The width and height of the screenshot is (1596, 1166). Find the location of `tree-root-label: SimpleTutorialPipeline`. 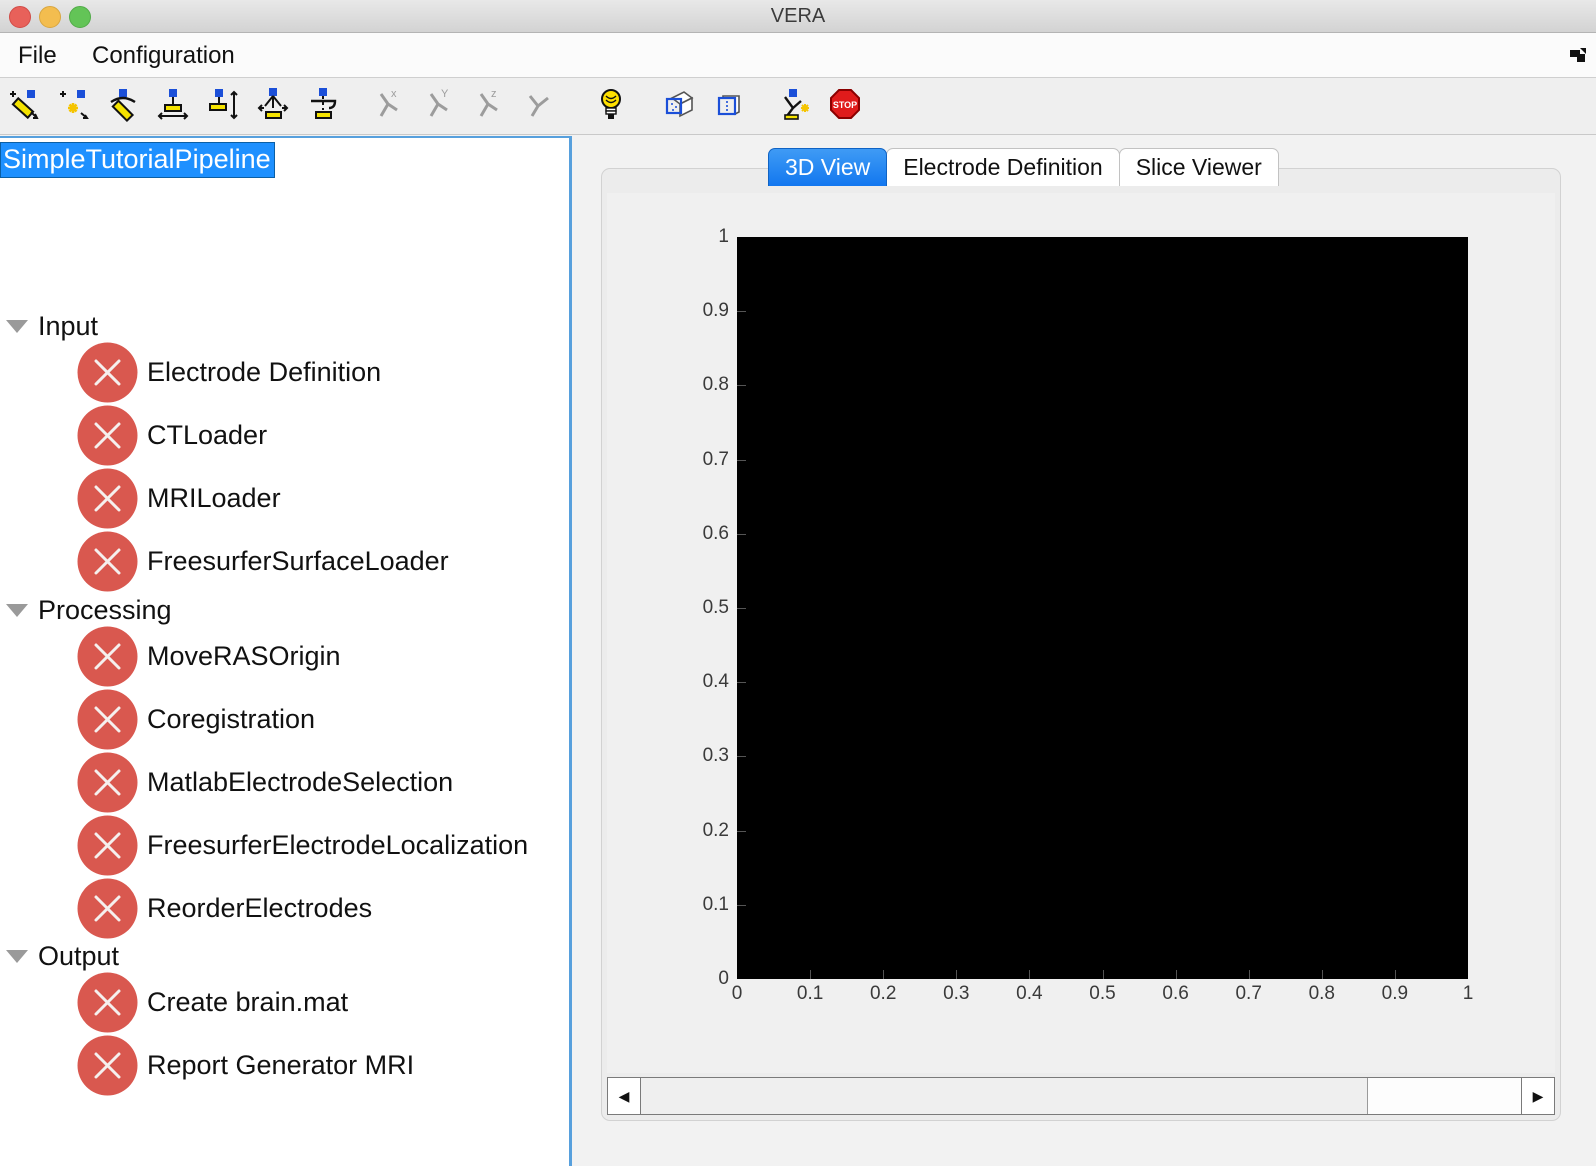

tree-root-label: SimpleTutorialPipeline is located at coordinates (137, 159).